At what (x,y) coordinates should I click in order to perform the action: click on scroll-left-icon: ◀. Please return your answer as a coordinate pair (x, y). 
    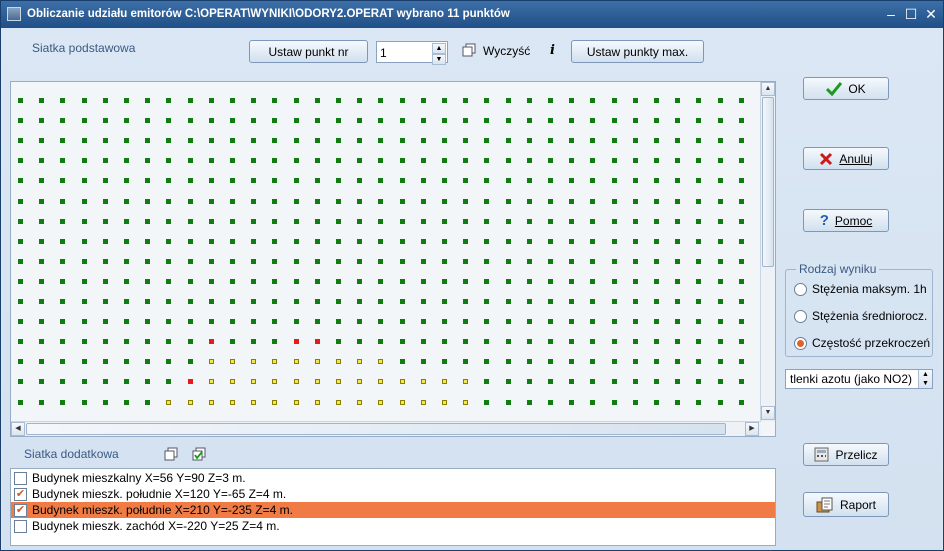
    Looking at the image, I should click on (18, 429).